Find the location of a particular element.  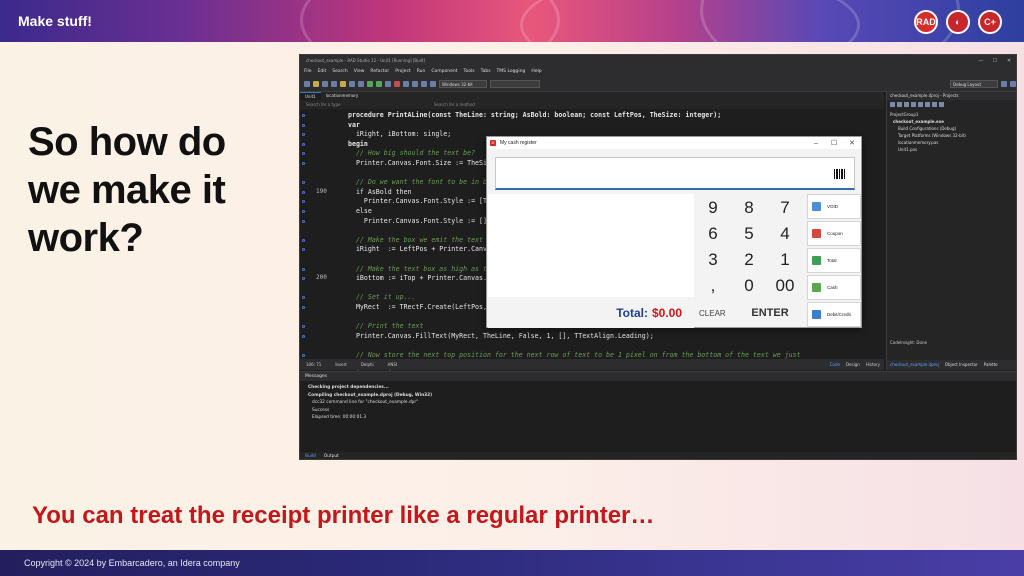

device-select is located at coordinates (515, 83).